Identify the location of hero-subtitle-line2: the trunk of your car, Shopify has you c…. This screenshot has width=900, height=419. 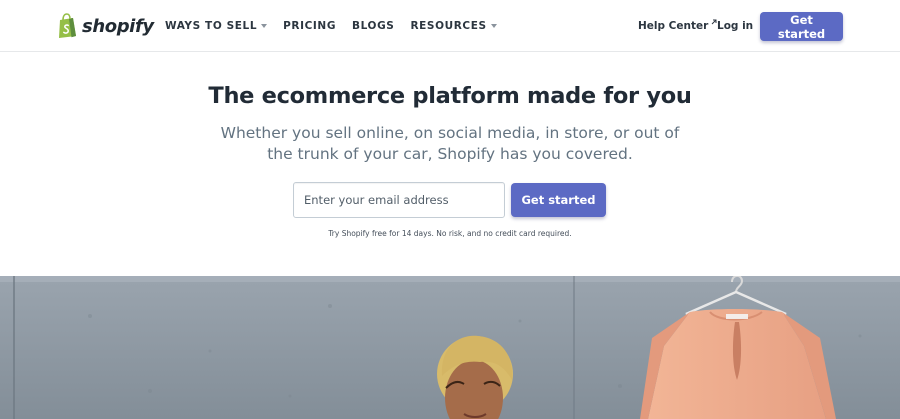
(450, 154).